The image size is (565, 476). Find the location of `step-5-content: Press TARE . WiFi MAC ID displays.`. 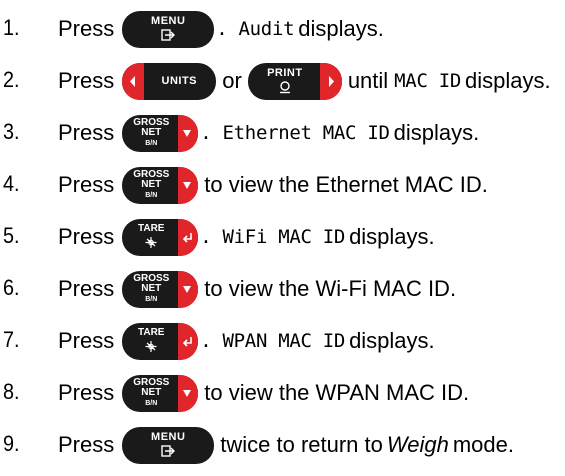

step-5-content: Press TARE . WiFi MAC ID displays. is located at coordinates (246, 237).